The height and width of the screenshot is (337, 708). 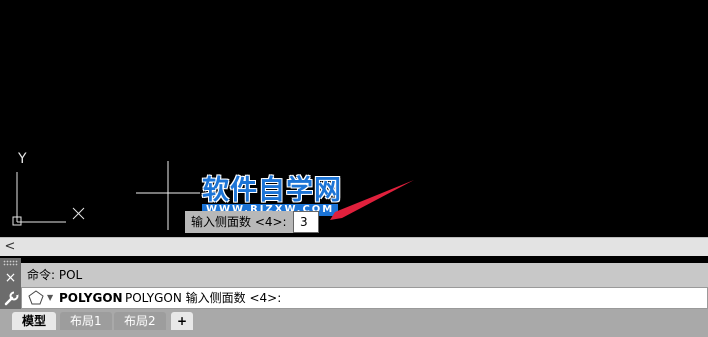 I want to click on command-window-handle: ×, so click(x=10, y=283).